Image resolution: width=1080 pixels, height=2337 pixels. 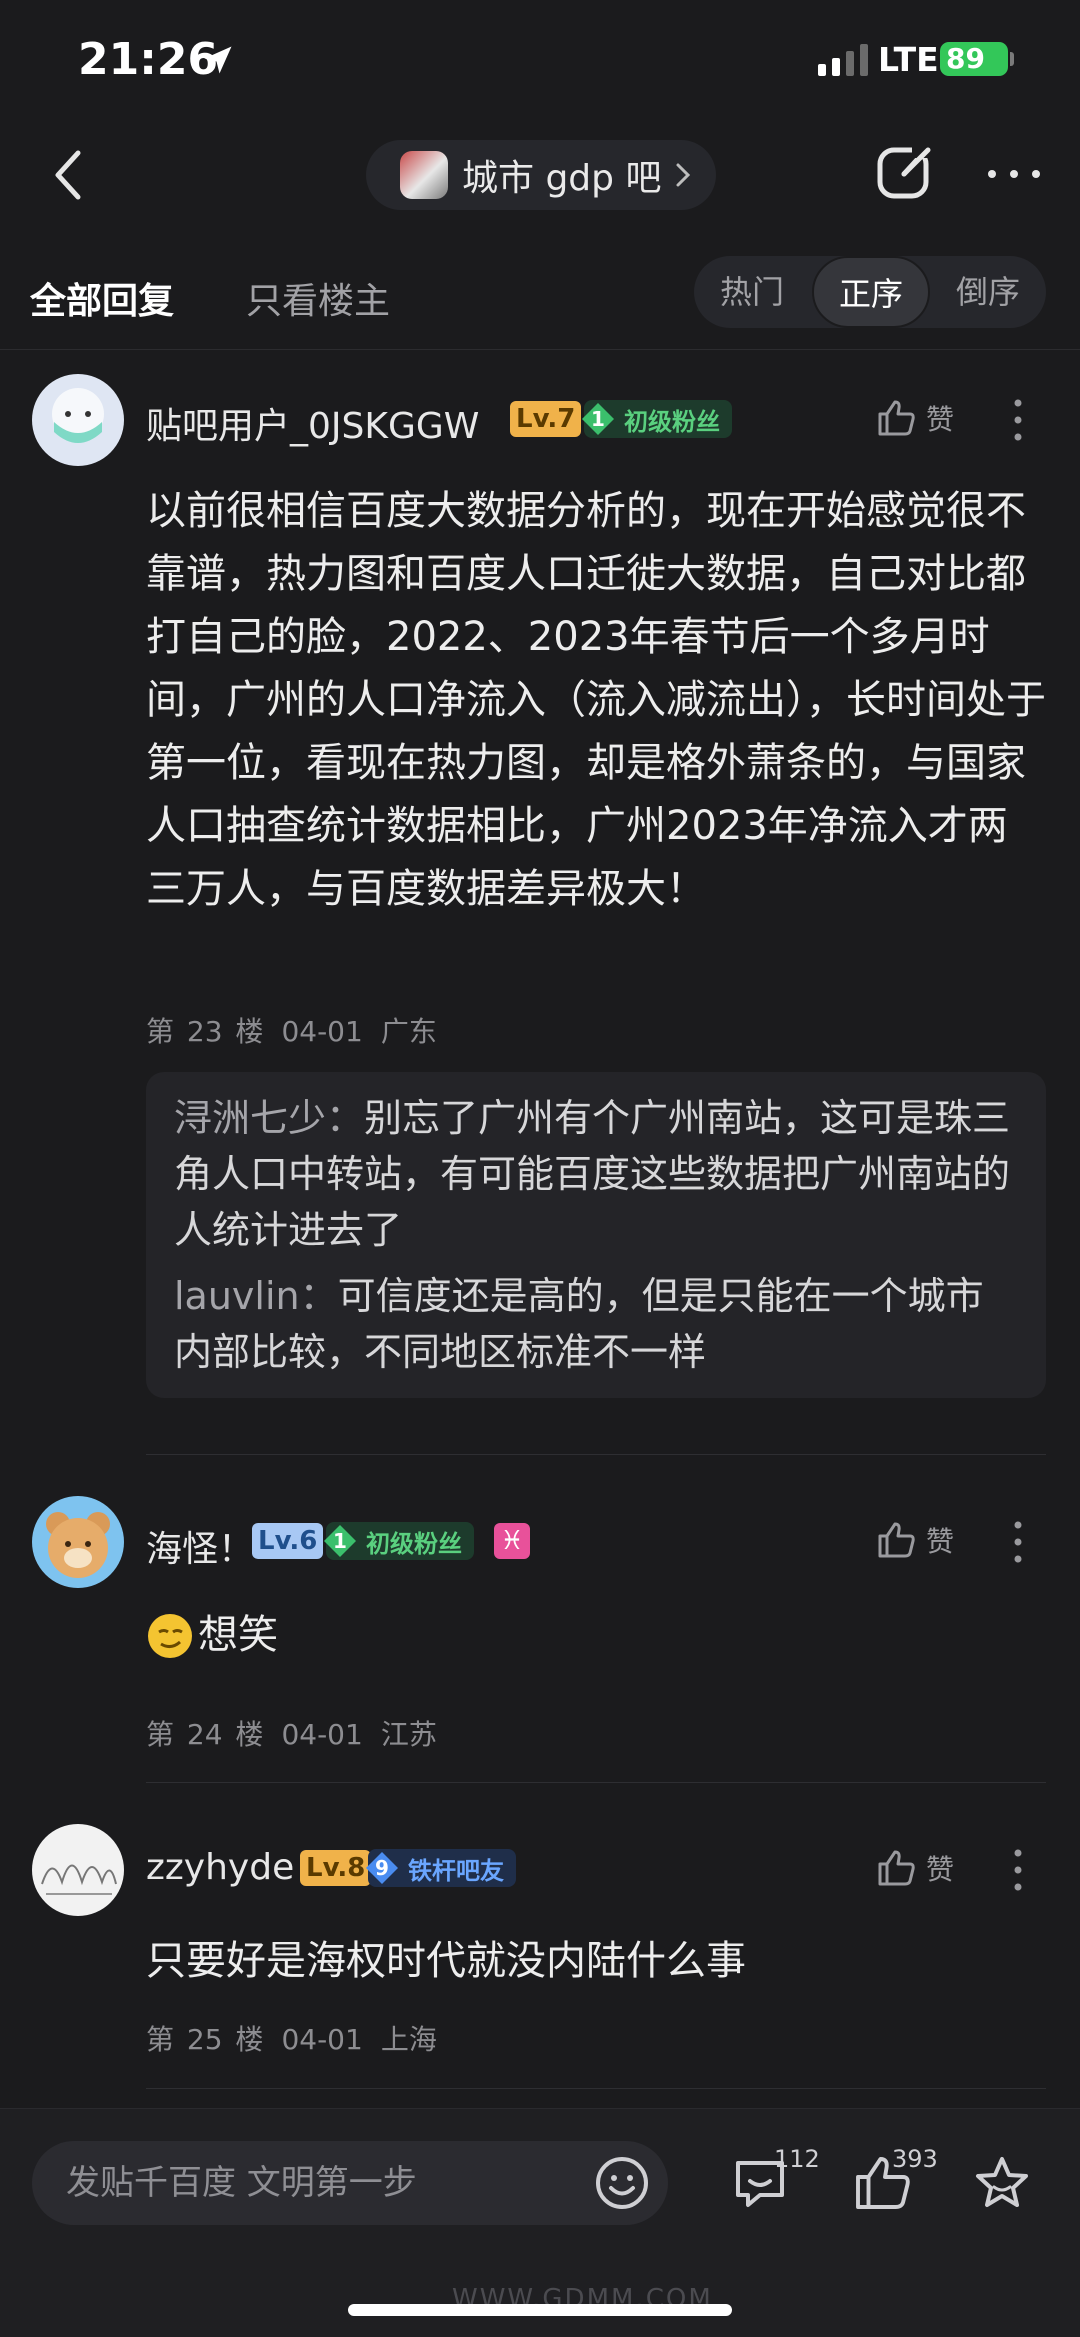 What do you see at coordinates (965, 58) in the screenshot?
I see `battery-level: 89` at bounding box center [965, 58].